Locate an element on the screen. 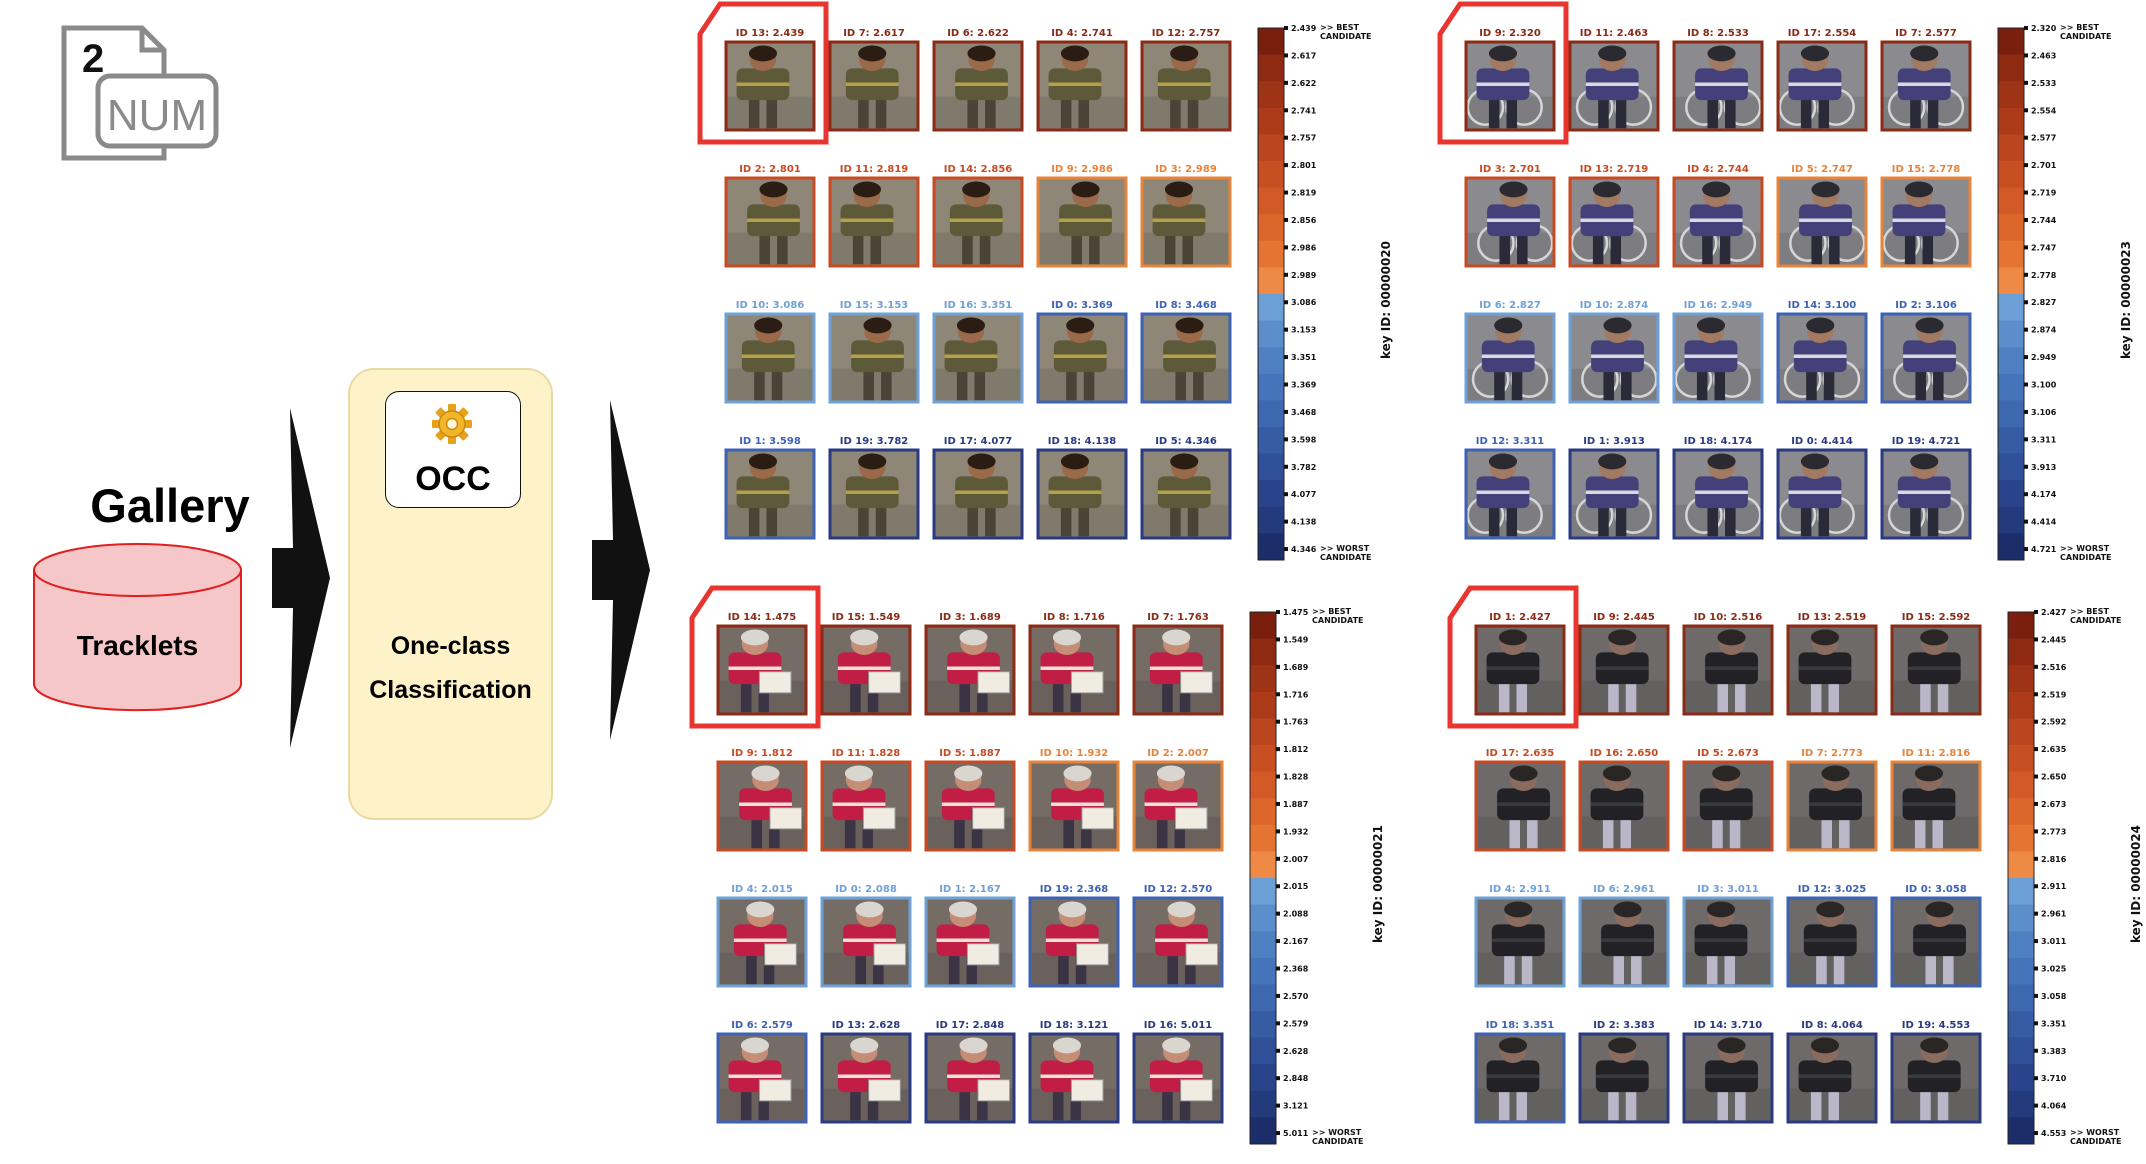 The image size is (2146, 1164). candidate-label: ID 7: 1.763 is located at coordinates (1178, 617).